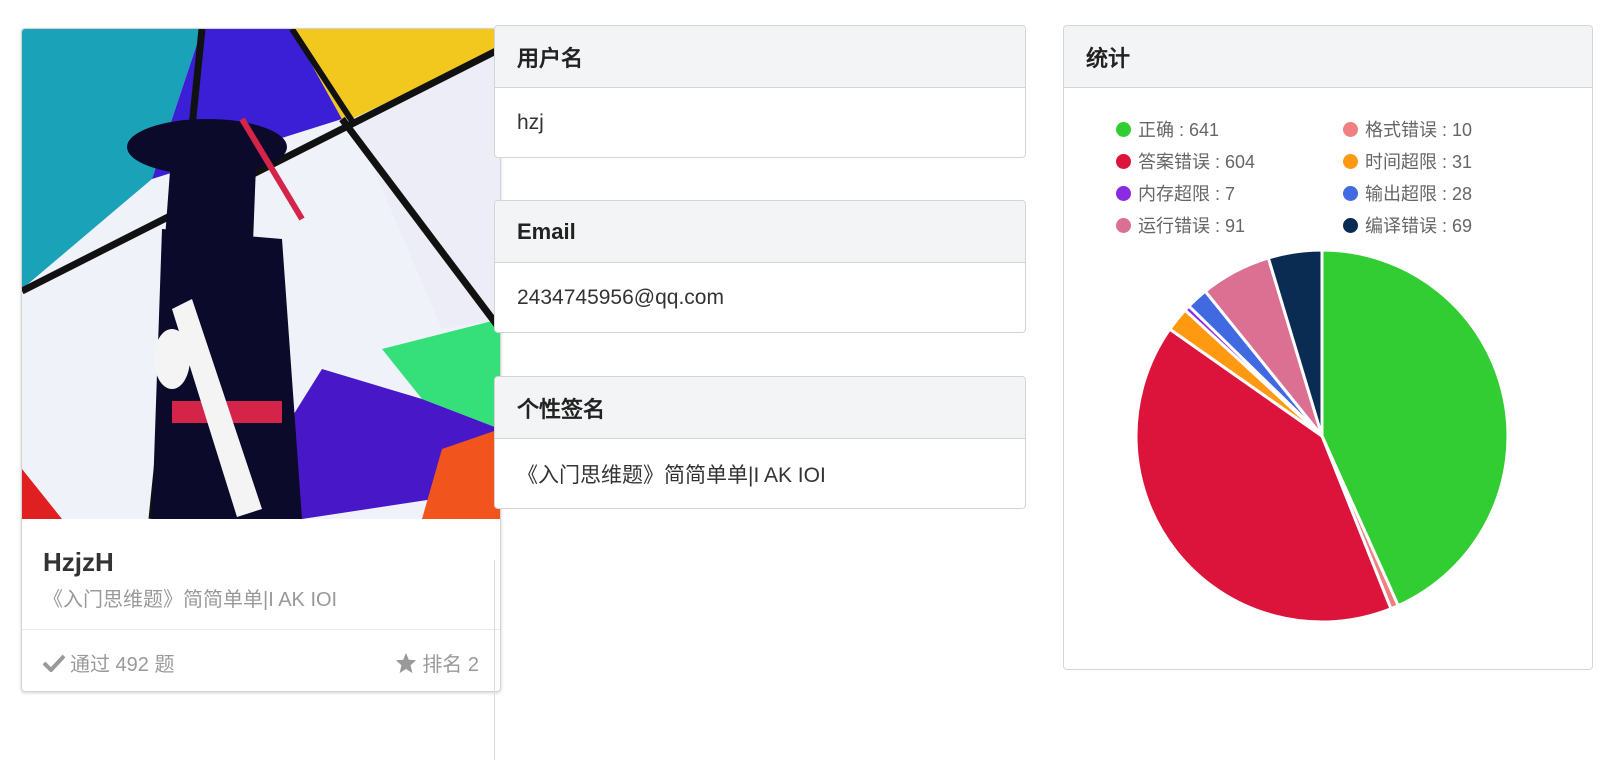 This screenshot has width=1620, height=760. I want to click on accepted-label: 通过 492 题, so click(122, 665).